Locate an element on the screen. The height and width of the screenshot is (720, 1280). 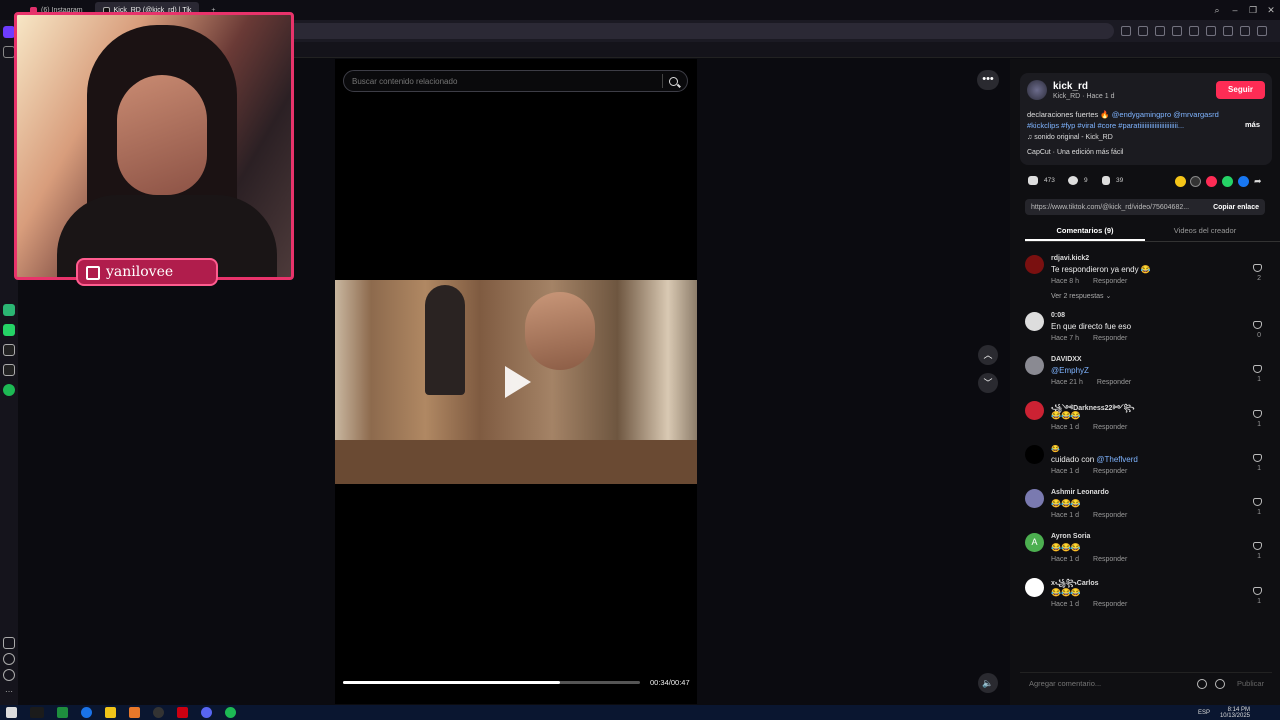
comment-icon is located at coordinates (1073, 180).